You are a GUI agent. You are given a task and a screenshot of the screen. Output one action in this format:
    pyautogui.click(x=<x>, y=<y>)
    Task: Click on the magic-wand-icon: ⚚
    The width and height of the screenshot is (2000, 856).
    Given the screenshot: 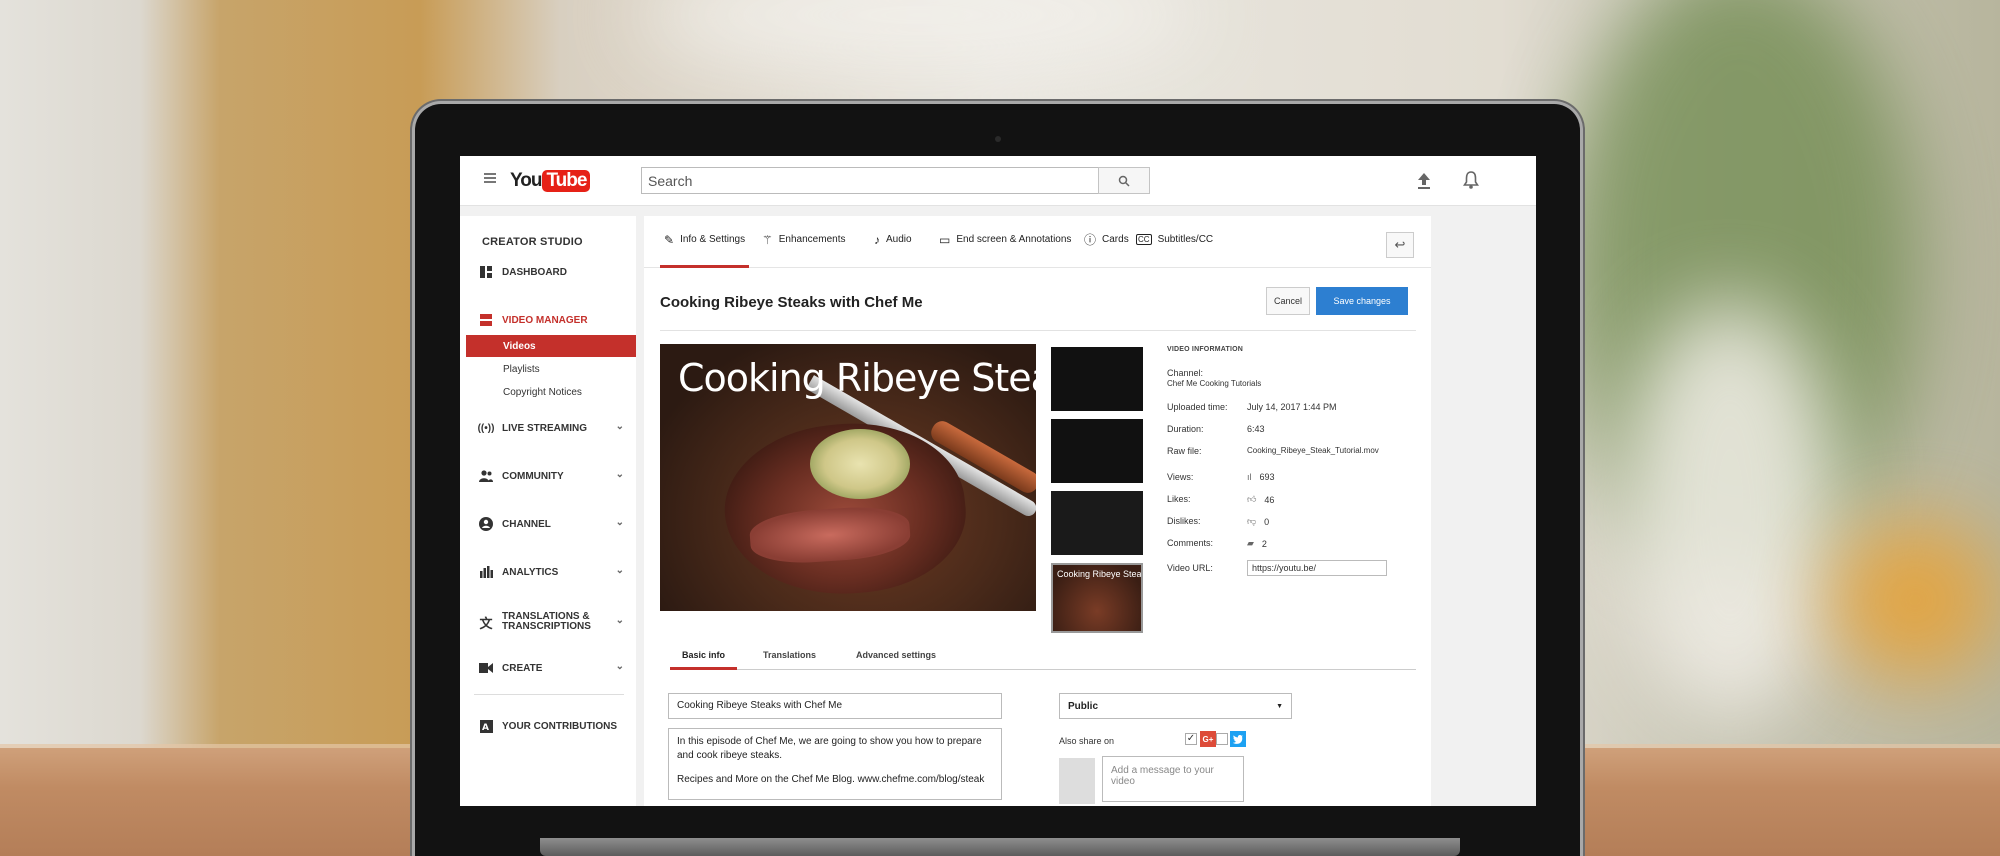 What is the action you would take?
    pyautogui.click(x=767, y=240)
    